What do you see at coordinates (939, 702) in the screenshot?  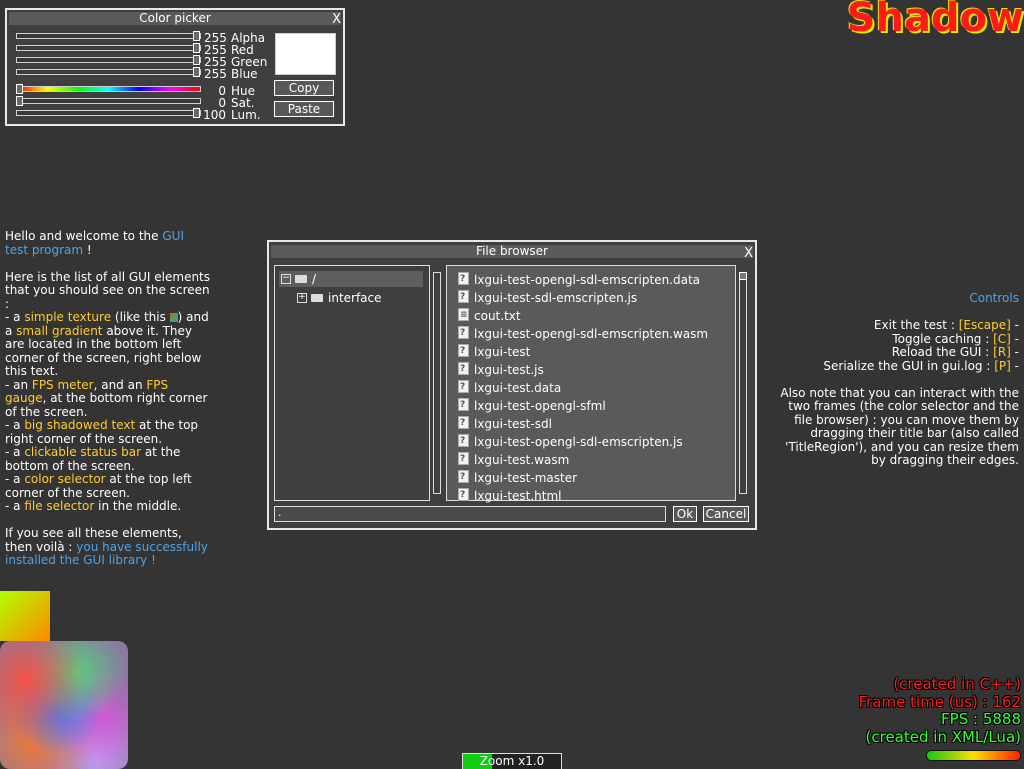 I see `frame-time-label: Frame time (us) : 162` at bounding box center [939, 702].